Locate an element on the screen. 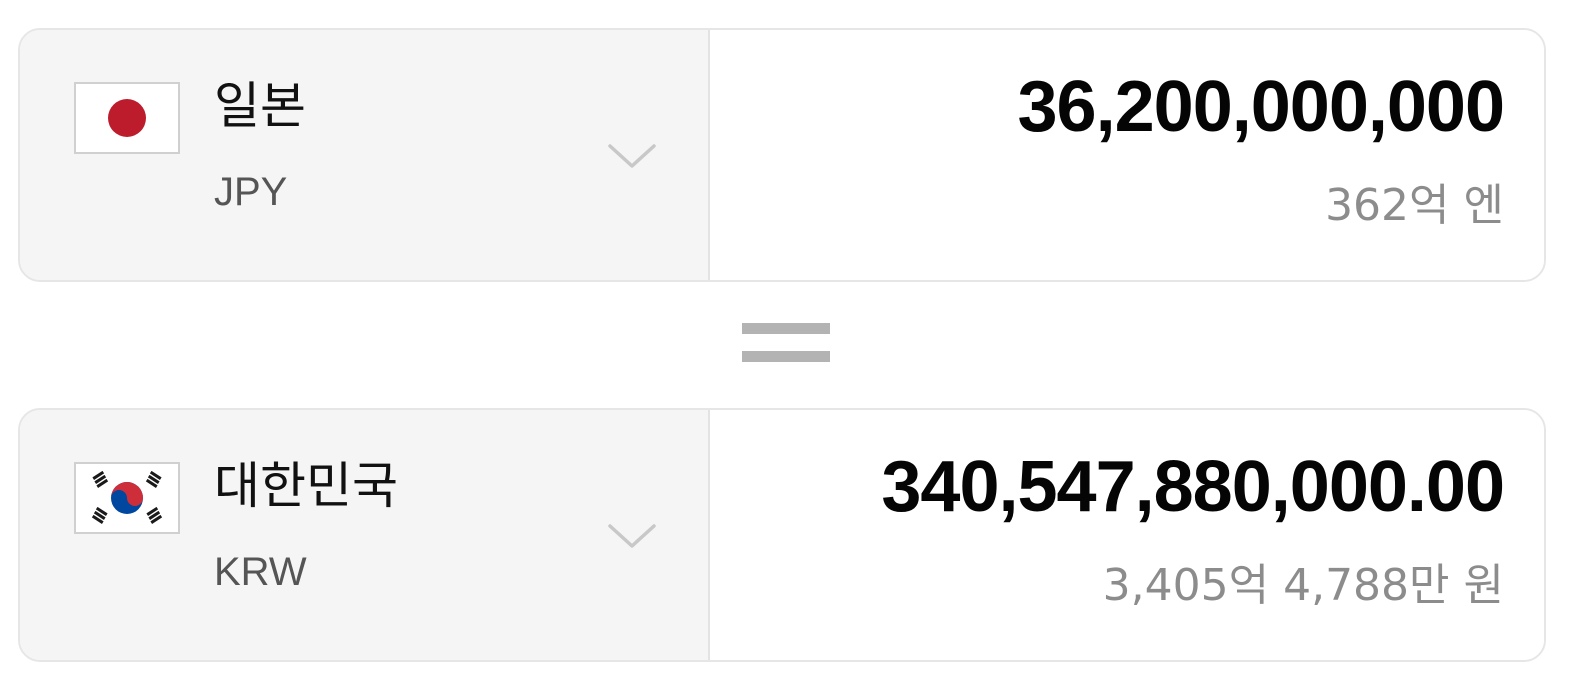 The width and height of the screenshot is (1588, 686). source-amount-in-words: 362억 엔 is located at coordinates (1414, 205).